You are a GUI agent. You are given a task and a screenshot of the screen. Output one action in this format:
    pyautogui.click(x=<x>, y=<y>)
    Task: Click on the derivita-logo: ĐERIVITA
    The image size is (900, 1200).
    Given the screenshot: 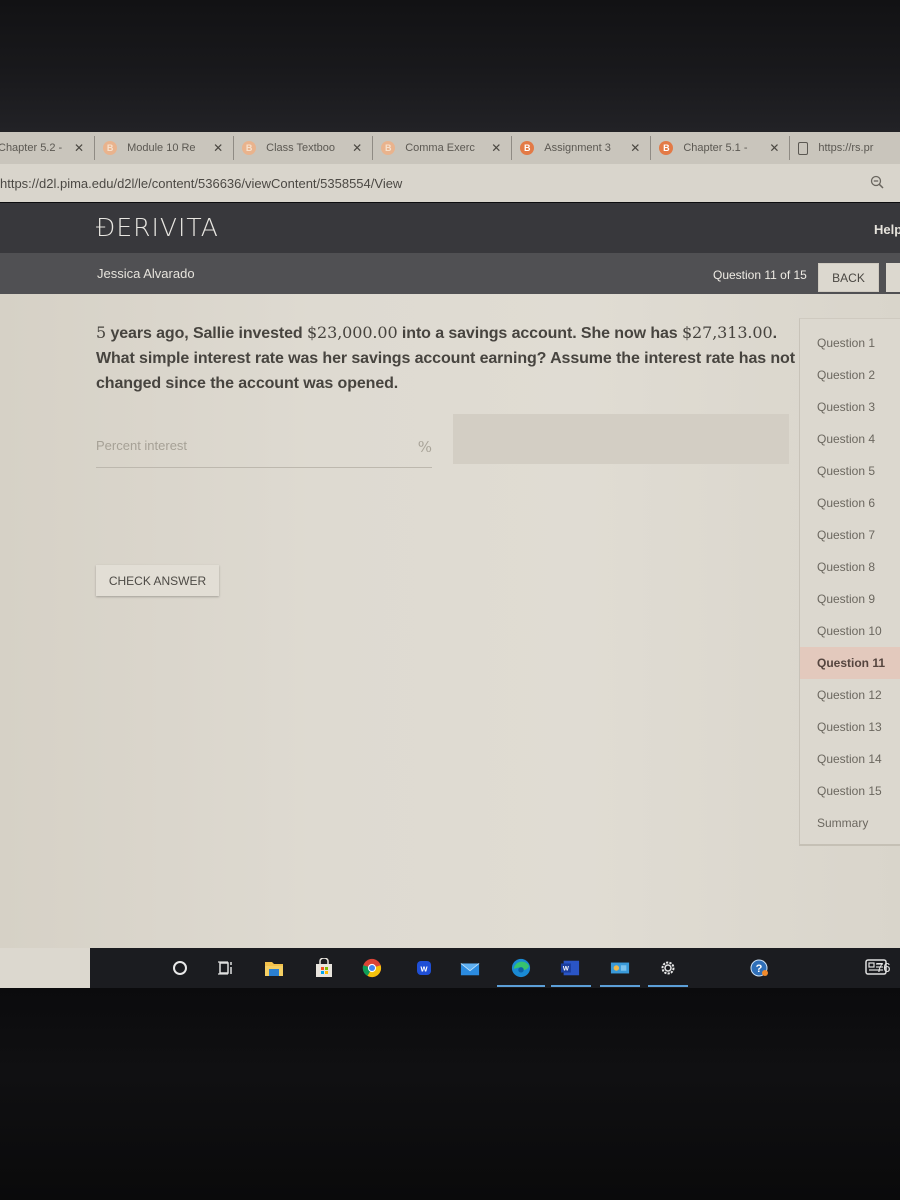 What is the action you would take?
    pyautogui.click(x=157, y=227)
    